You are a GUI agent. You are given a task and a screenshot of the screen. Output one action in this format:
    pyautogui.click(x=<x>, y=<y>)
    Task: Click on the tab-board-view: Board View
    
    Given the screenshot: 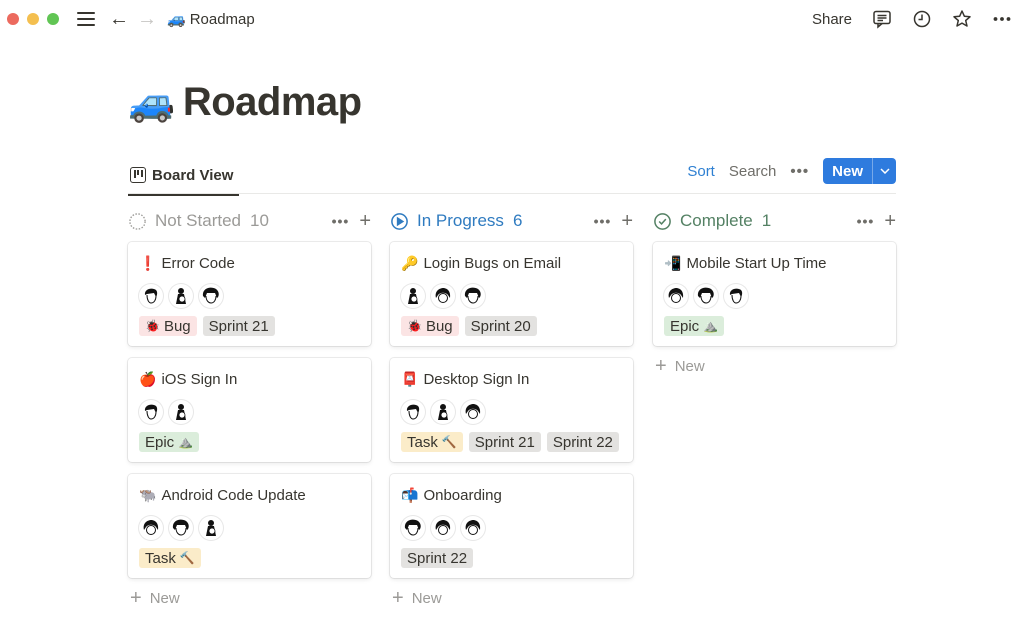 What is the action you would take?
    pyautogui.click(x=184, y=176)
    